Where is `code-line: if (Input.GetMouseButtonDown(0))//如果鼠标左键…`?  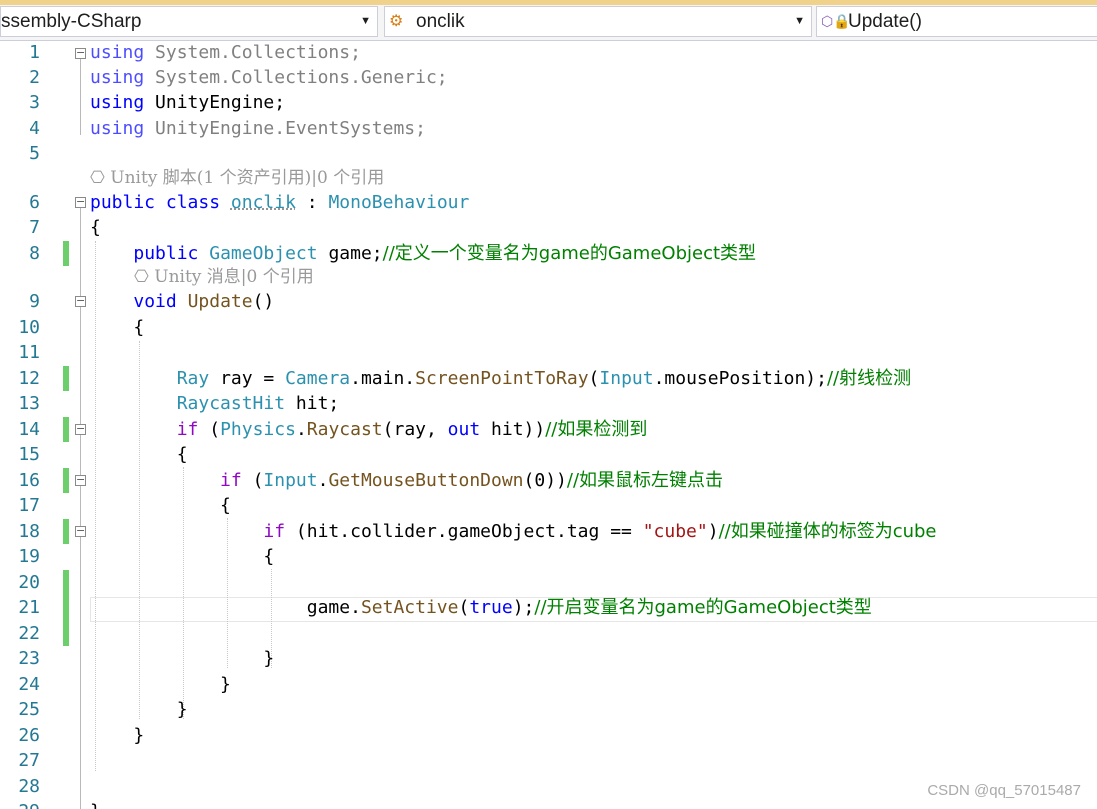
code-line: if (Input.GetMouseButtonDown(0))//如果鼠标左键… is located at coordinates (472, 480).